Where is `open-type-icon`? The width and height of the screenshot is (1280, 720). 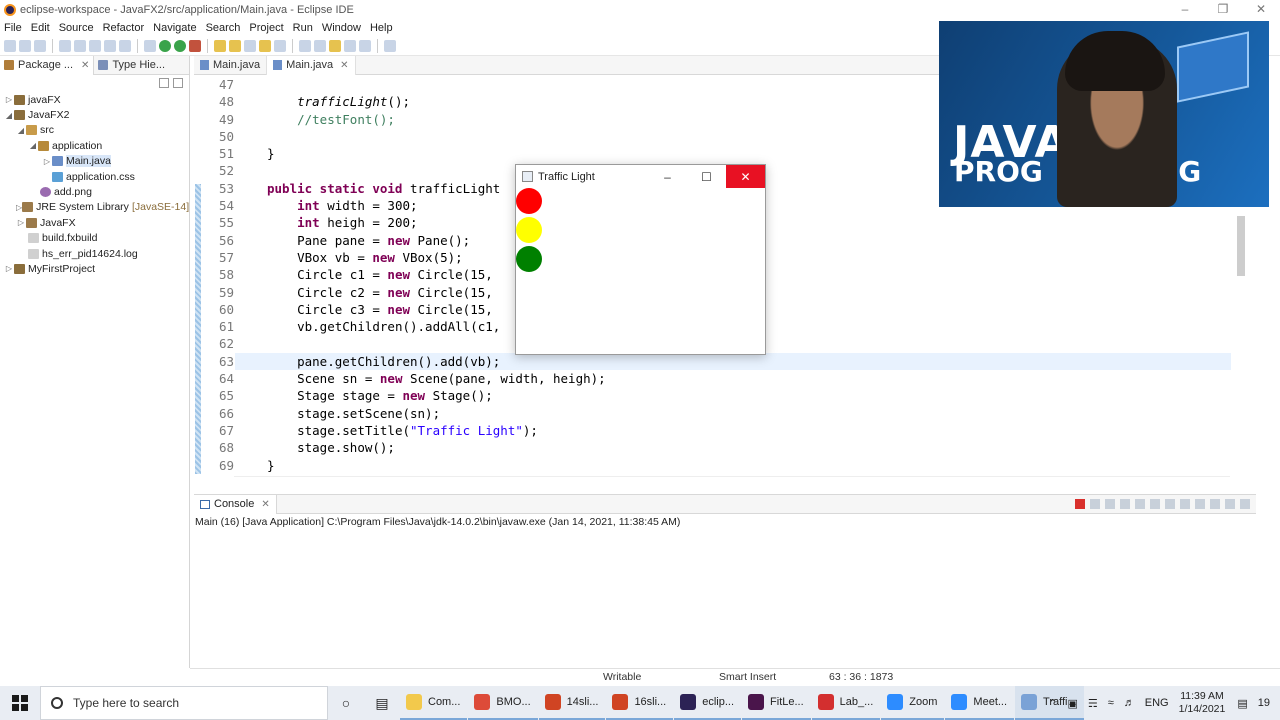
open-type-icon is located at coordinates (265, 45).